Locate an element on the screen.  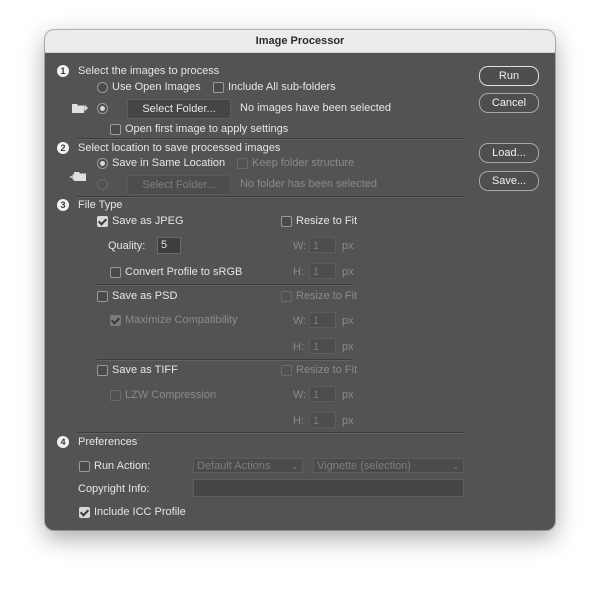
tiff-resize-label: Resize to Fit is located at coordinates (327, 370).